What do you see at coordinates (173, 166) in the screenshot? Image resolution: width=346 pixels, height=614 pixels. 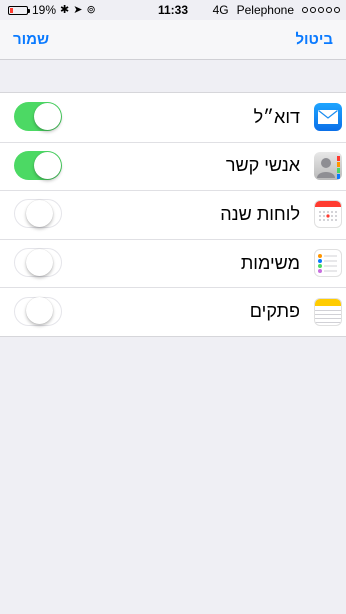 I see `list-item-contacts: אנשי קשר` at bounding box center [173, 166].